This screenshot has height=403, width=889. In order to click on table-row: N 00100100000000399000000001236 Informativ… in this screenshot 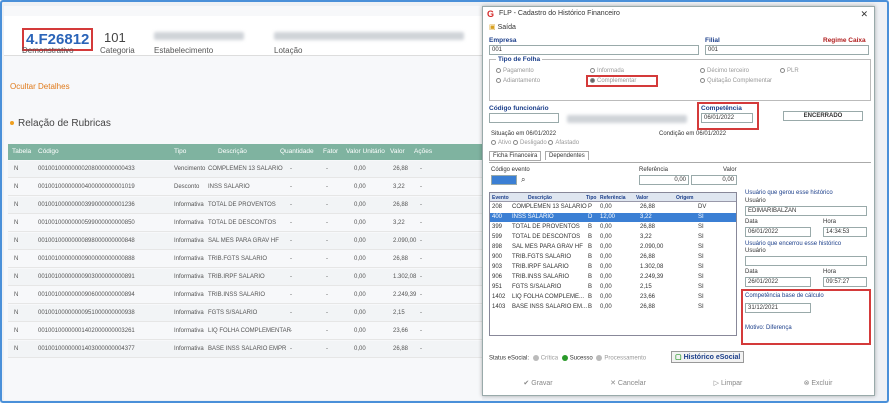, I will do `click(245, 205)`.